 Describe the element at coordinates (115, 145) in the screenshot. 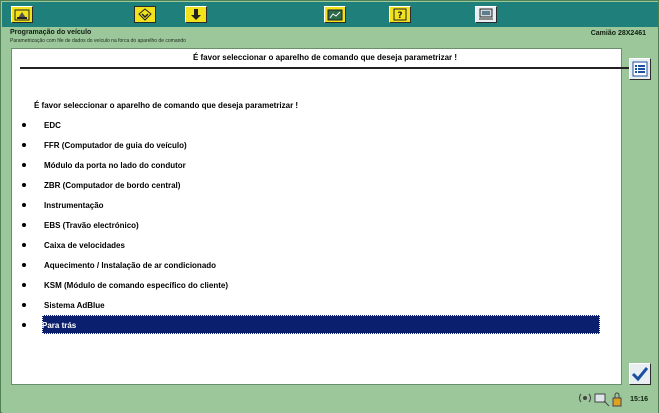

I see `list-item-label: FFR (Computador de guia do veículo)` at that location.